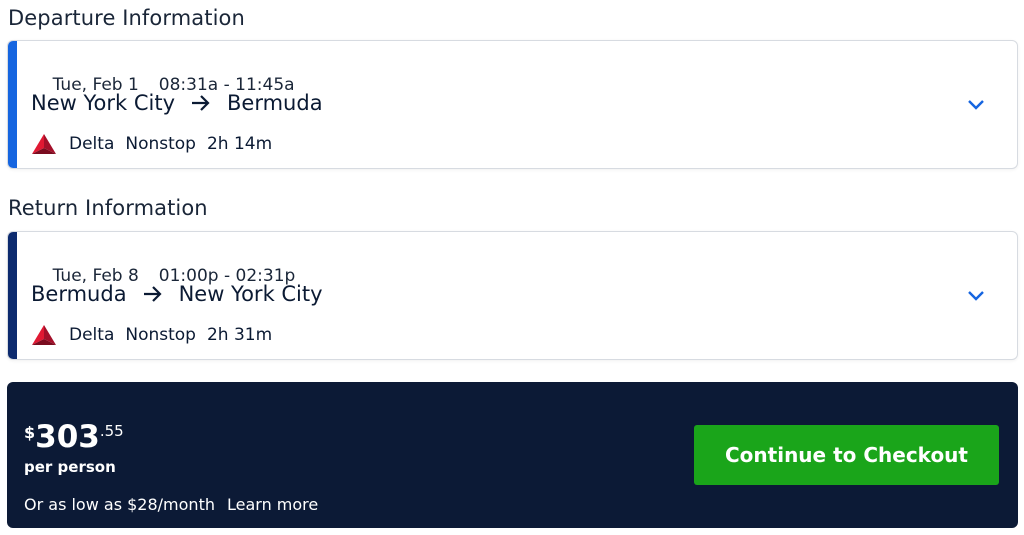 The width and height of the screenshot is (1024, 535). I want to click on return-destination: New York City, so click(250, 294).